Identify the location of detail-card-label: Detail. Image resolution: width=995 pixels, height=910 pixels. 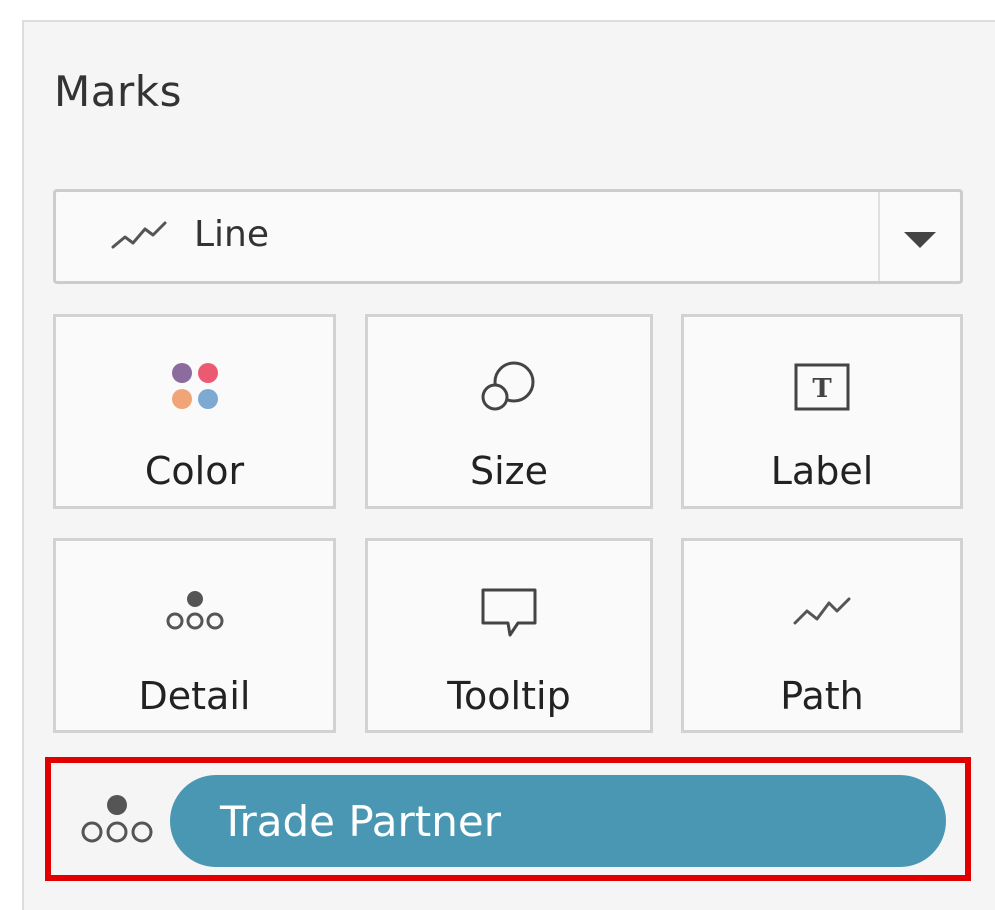
(194, 696).